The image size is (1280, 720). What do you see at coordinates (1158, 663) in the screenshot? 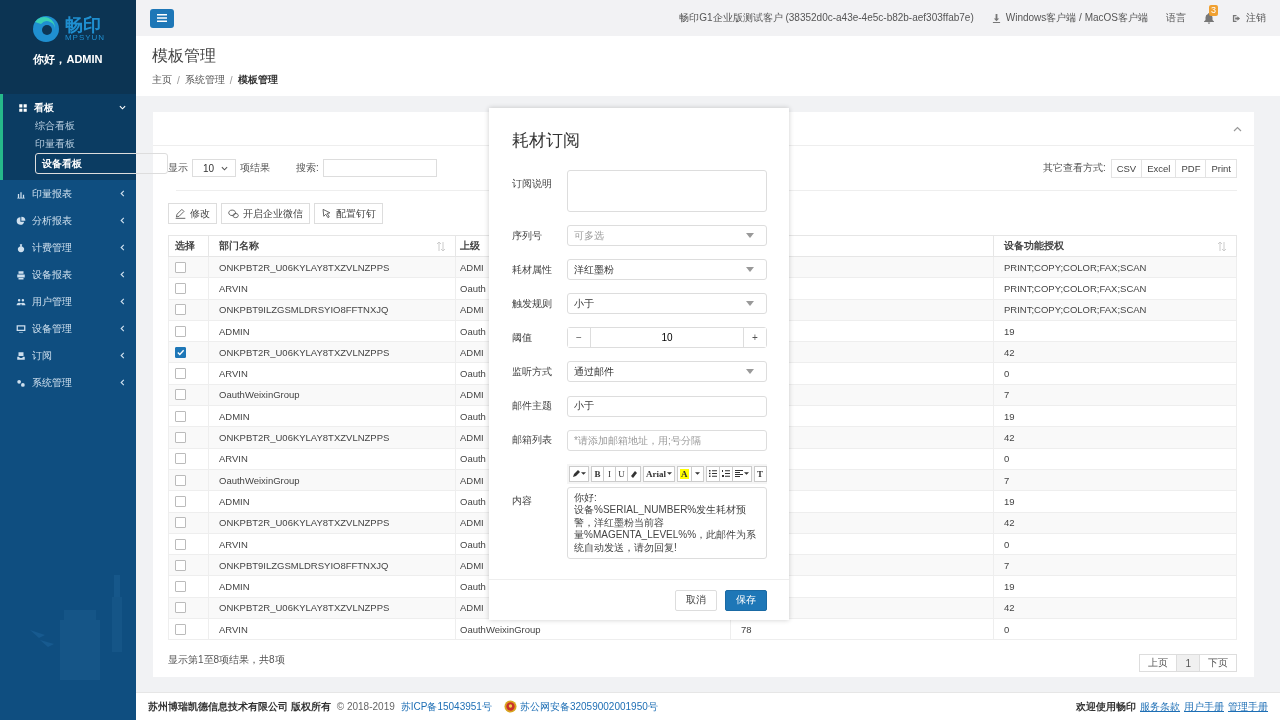
I see `pagination-button: 上页` at bounding box center [1158, 663].